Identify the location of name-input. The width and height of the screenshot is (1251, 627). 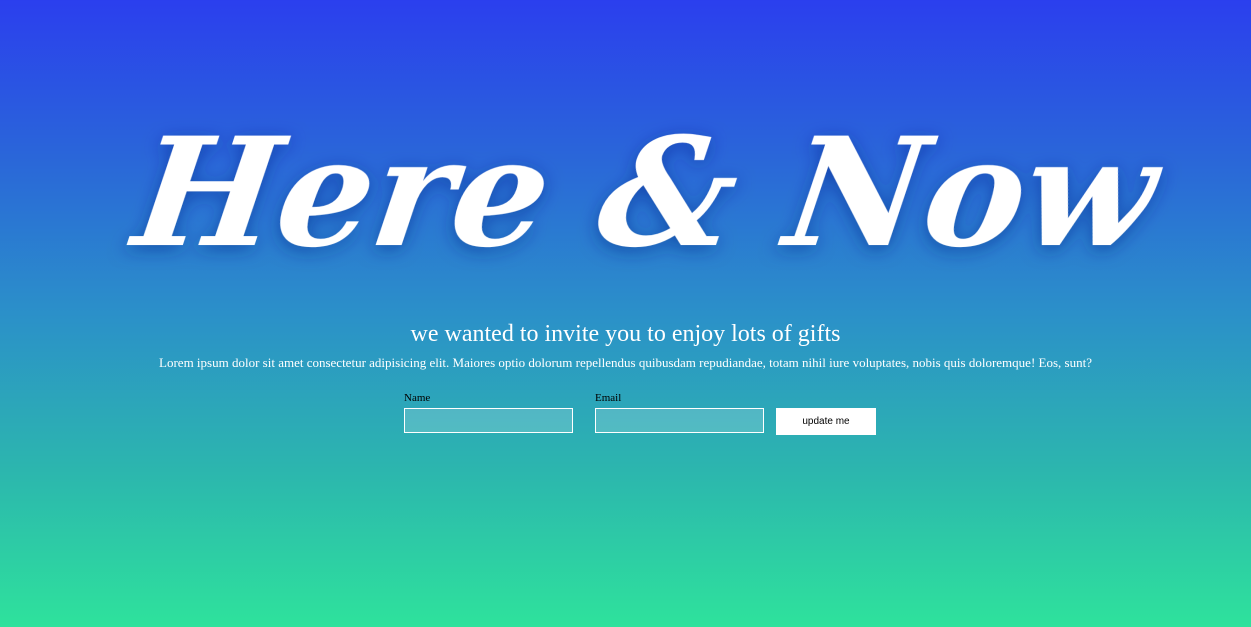
(488, 420).